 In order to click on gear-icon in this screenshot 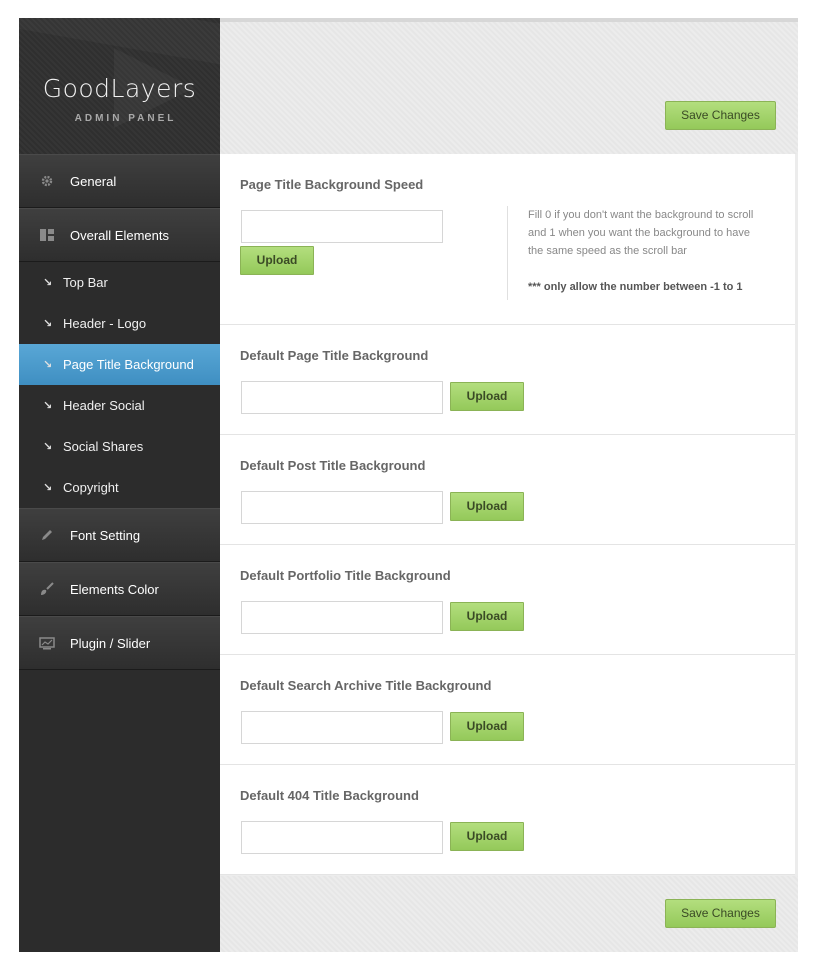, I will do `click(47, 181)`.